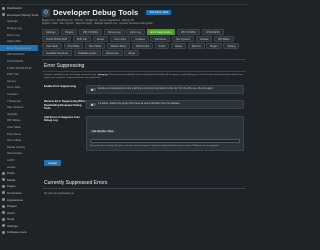 The height and width of the screenshot is (250, 320). What do you see at coordinates (19, 107) in the screenshot?
I see `sidebar-item: Site Options` at bounding box center [19, 107].